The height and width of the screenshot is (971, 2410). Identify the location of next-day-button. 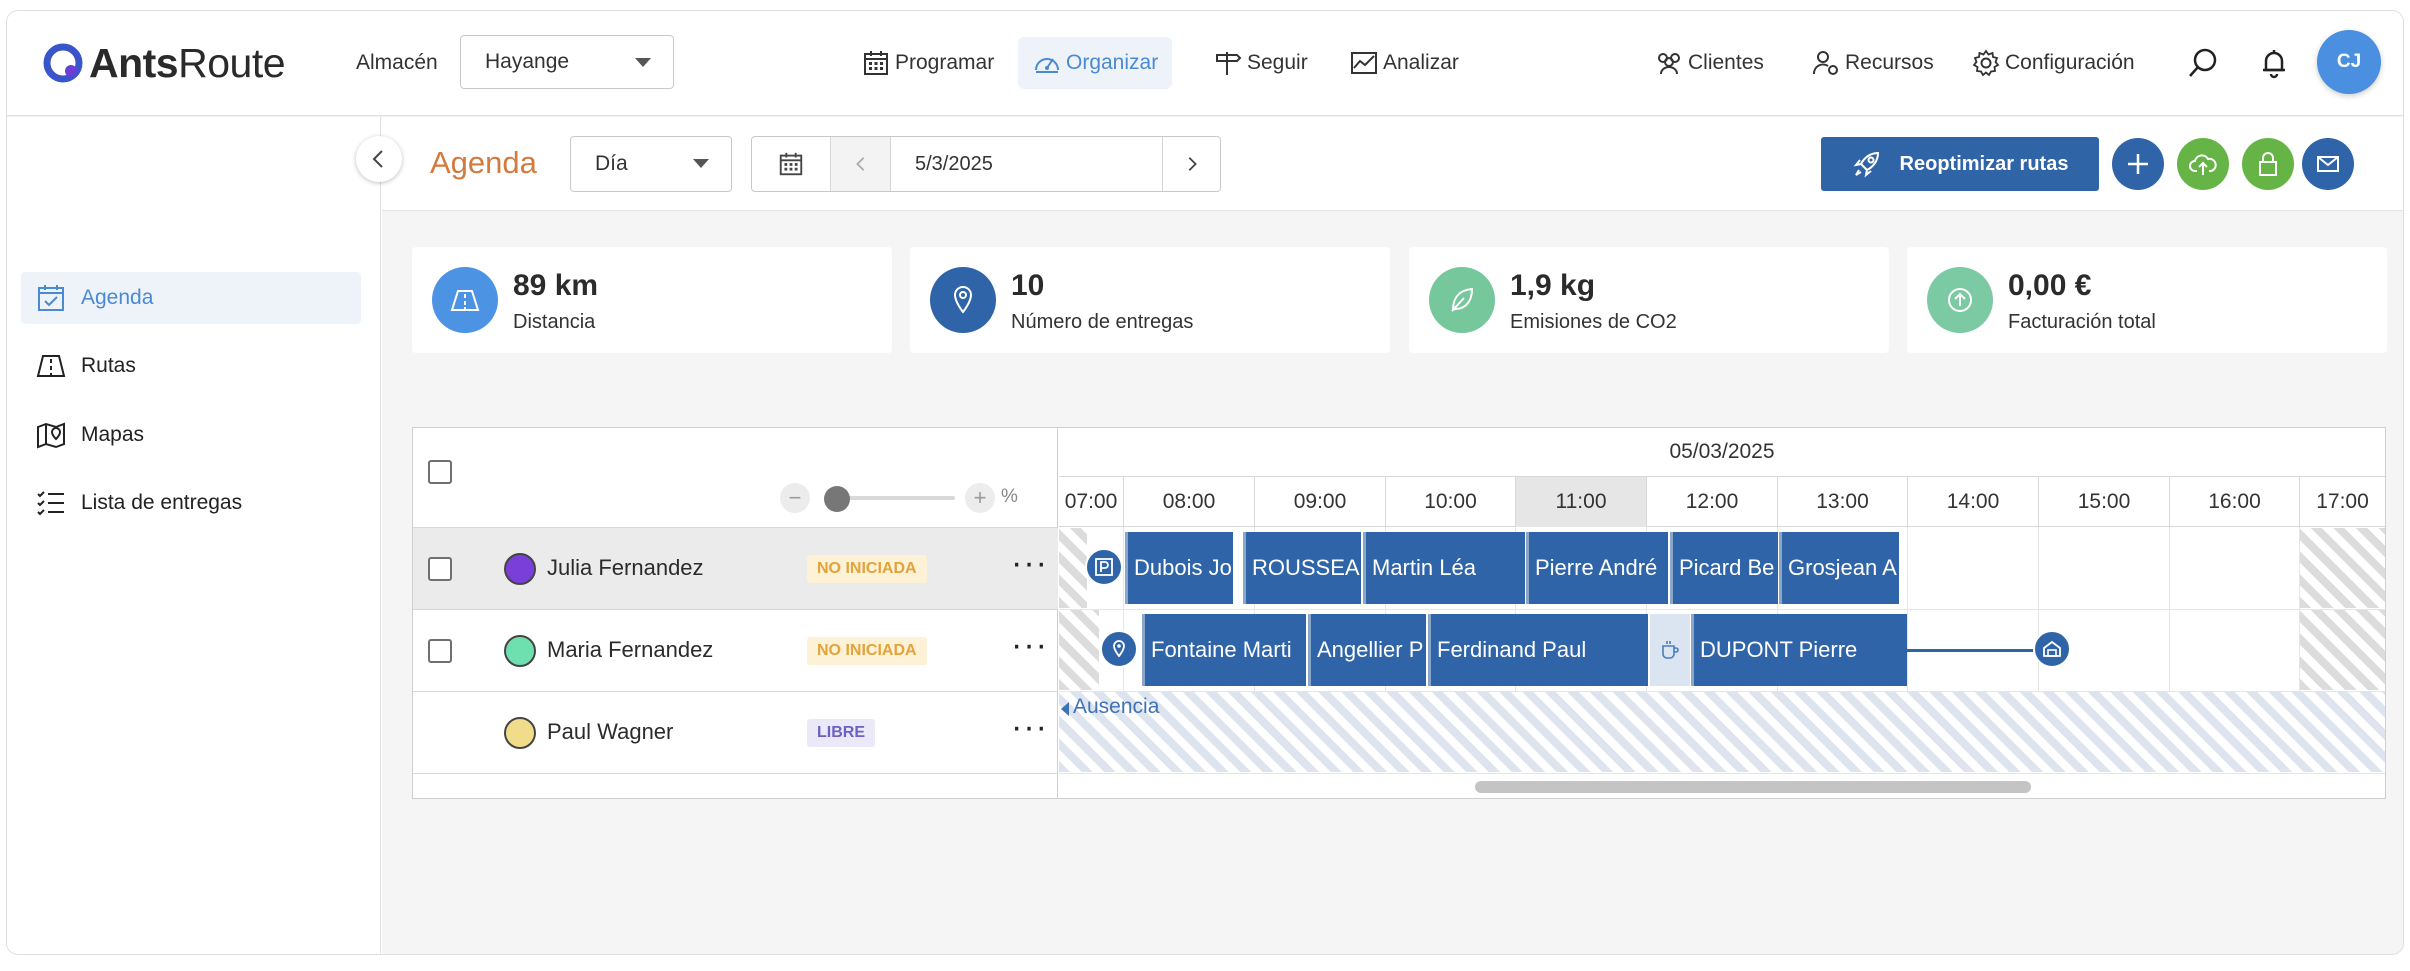
(1191, 164).